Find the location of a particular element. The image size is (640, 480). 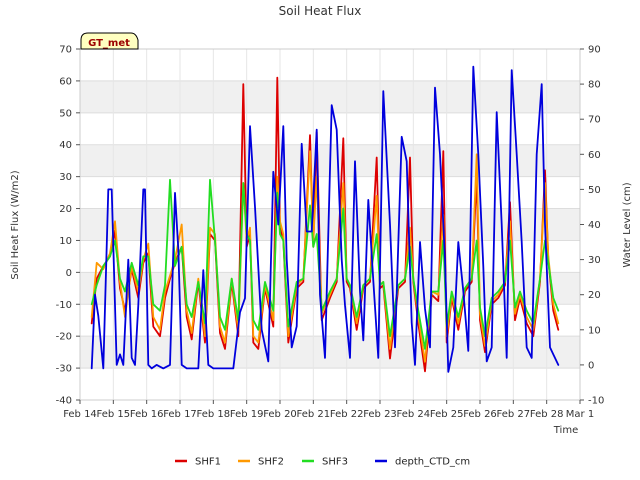

y2-tick-label: 60 is located at coordinates (594, 155).